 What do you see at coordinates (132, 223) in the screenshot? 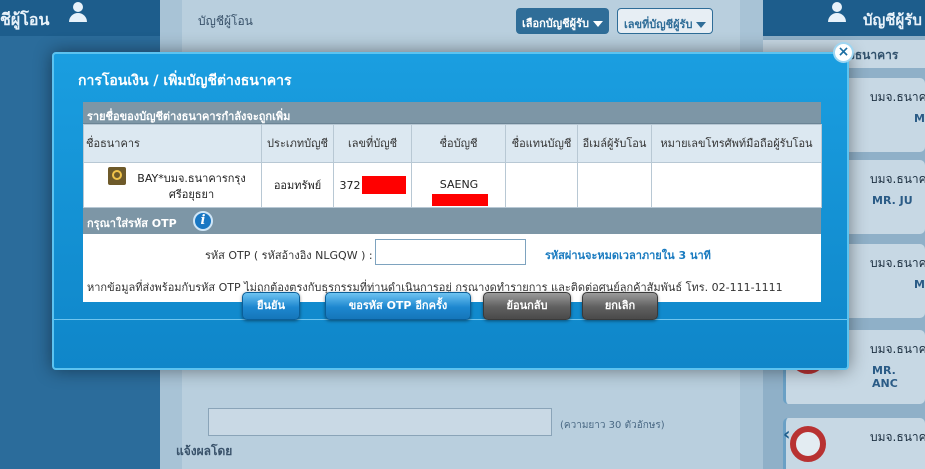
I see `otp-section-title: กรุณาใส่รหัส OTP` at bounding box center [132, 223].